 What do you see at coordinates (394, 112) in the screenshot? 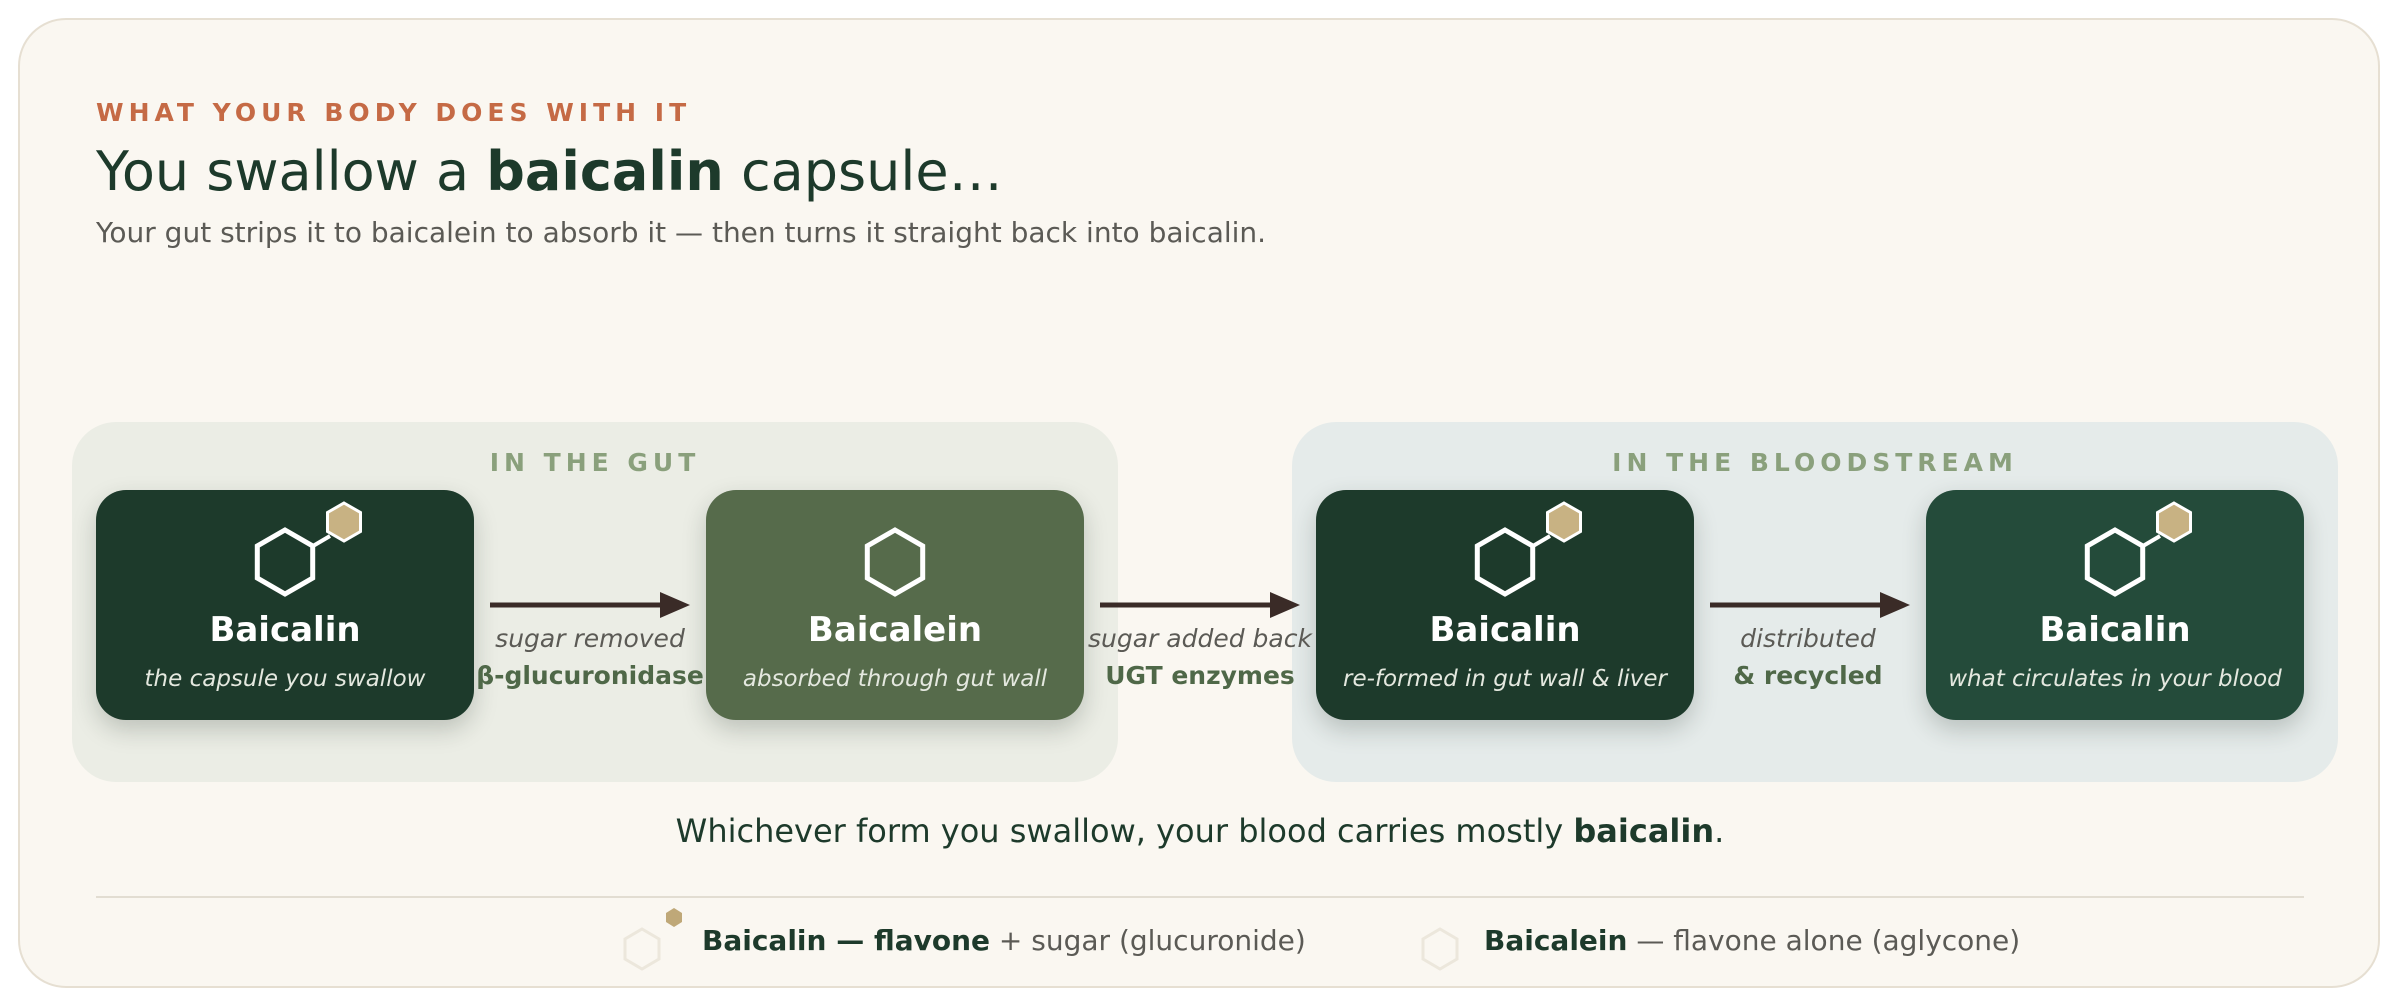
I see `eyebrow-label: WHAT YOUR BODY DOES WITH IT` at bounding box center [394, 112].